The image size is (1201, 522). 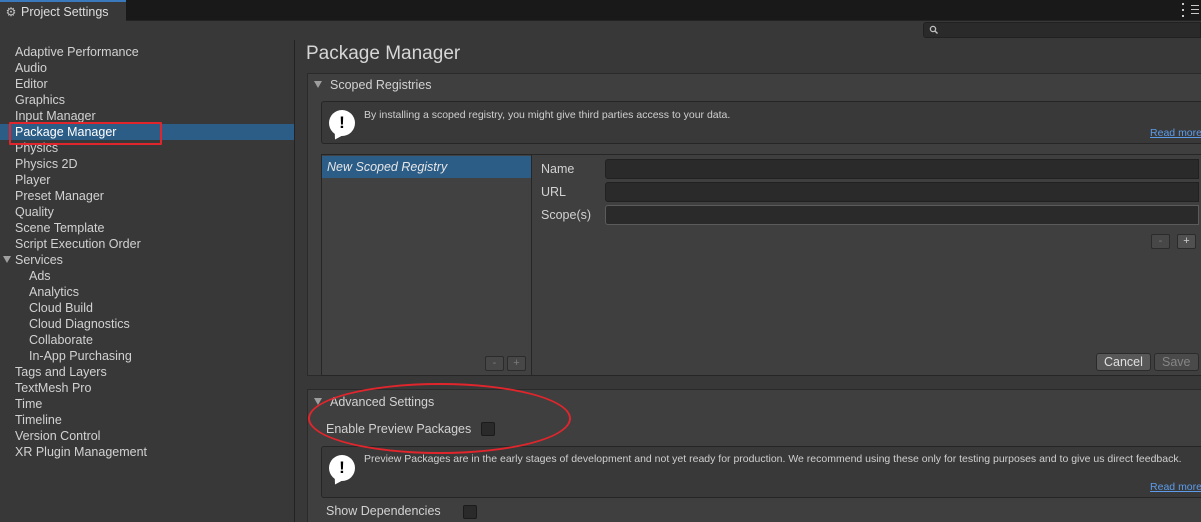 What do you see at coordinates (600, 10) in the screenshot?
I see `window-titlebar: ⚙ Project Settings` at bounding box center [600, 10].